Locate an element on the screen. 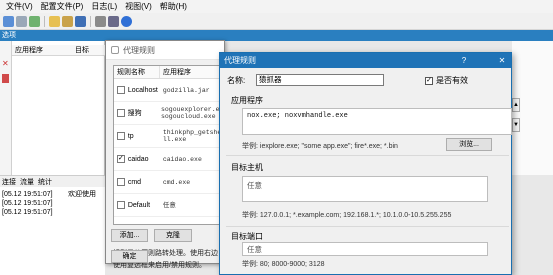 Image resolution: width=553 pixels, height=275 pixels. ports-example: 举例: 80; 8000-9000; 3128 is located at coordinates (283, 264).